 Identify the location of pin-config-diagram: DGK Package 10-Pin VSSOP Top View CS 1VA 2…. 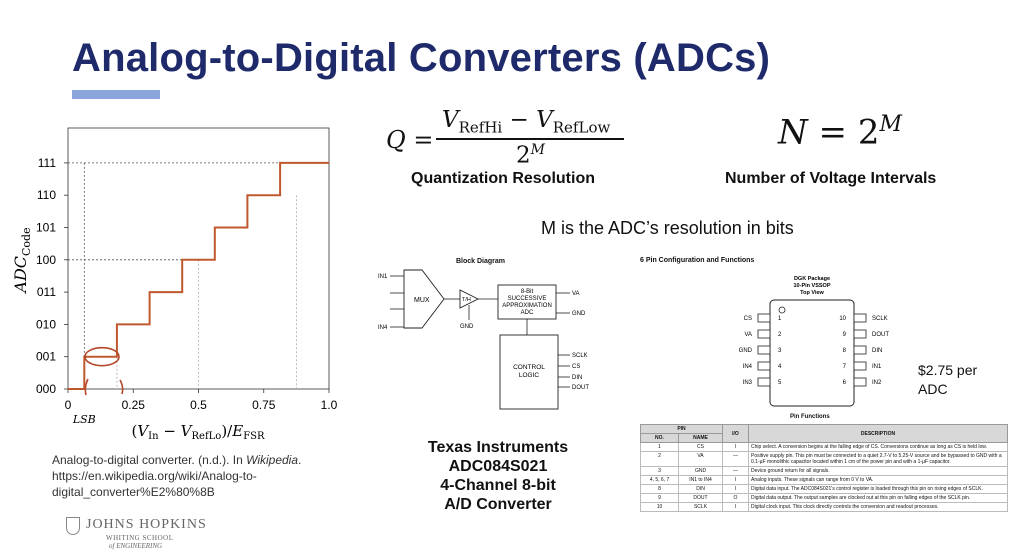
(814, 341).